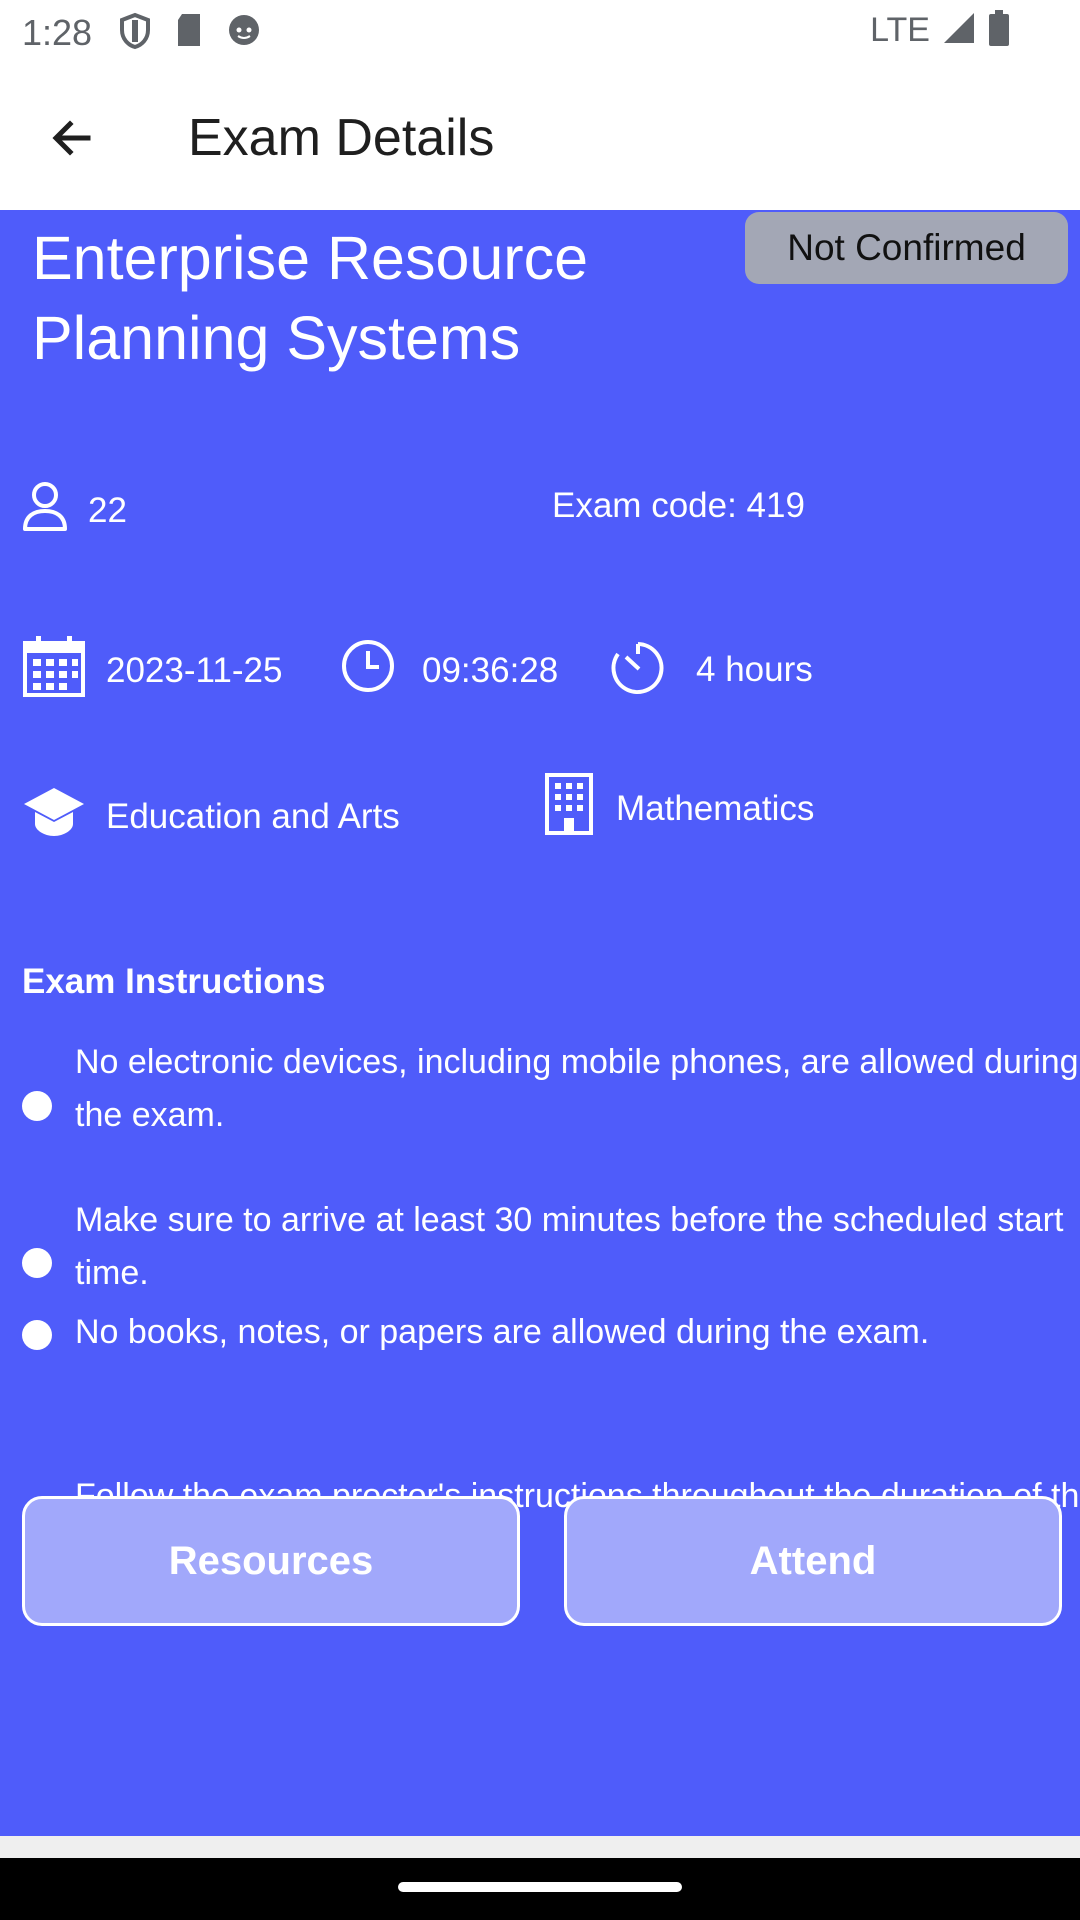 The width and height of the screenshot is (1080, 1920). Describe the element at coordinates (57, 32) in the screenshot. I see `status-time: 1:28` at that location.